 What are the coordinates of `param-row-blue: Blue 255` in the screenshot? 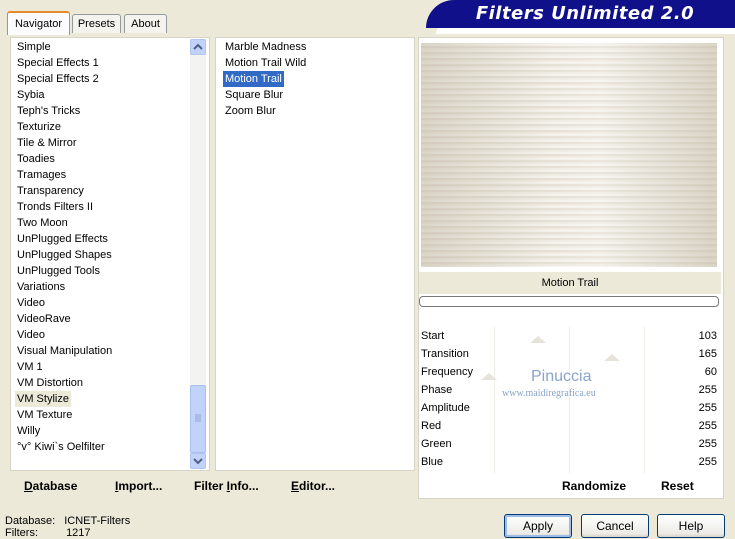 It's located at (569, 462).